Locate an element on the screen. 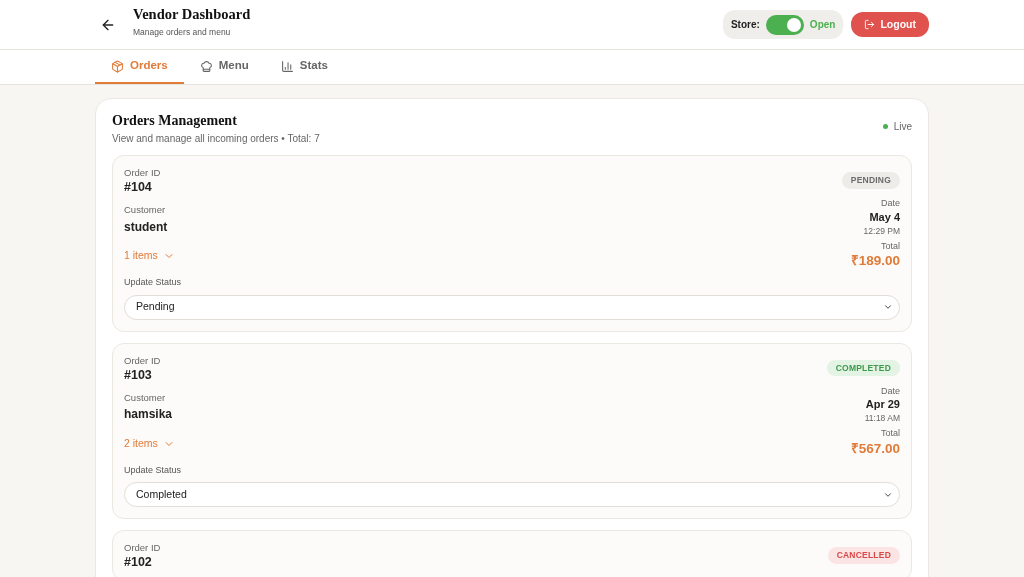 The width and height of the screenshot is (1024, 577). logout-button: Logout is located at coordinates (890, 24).